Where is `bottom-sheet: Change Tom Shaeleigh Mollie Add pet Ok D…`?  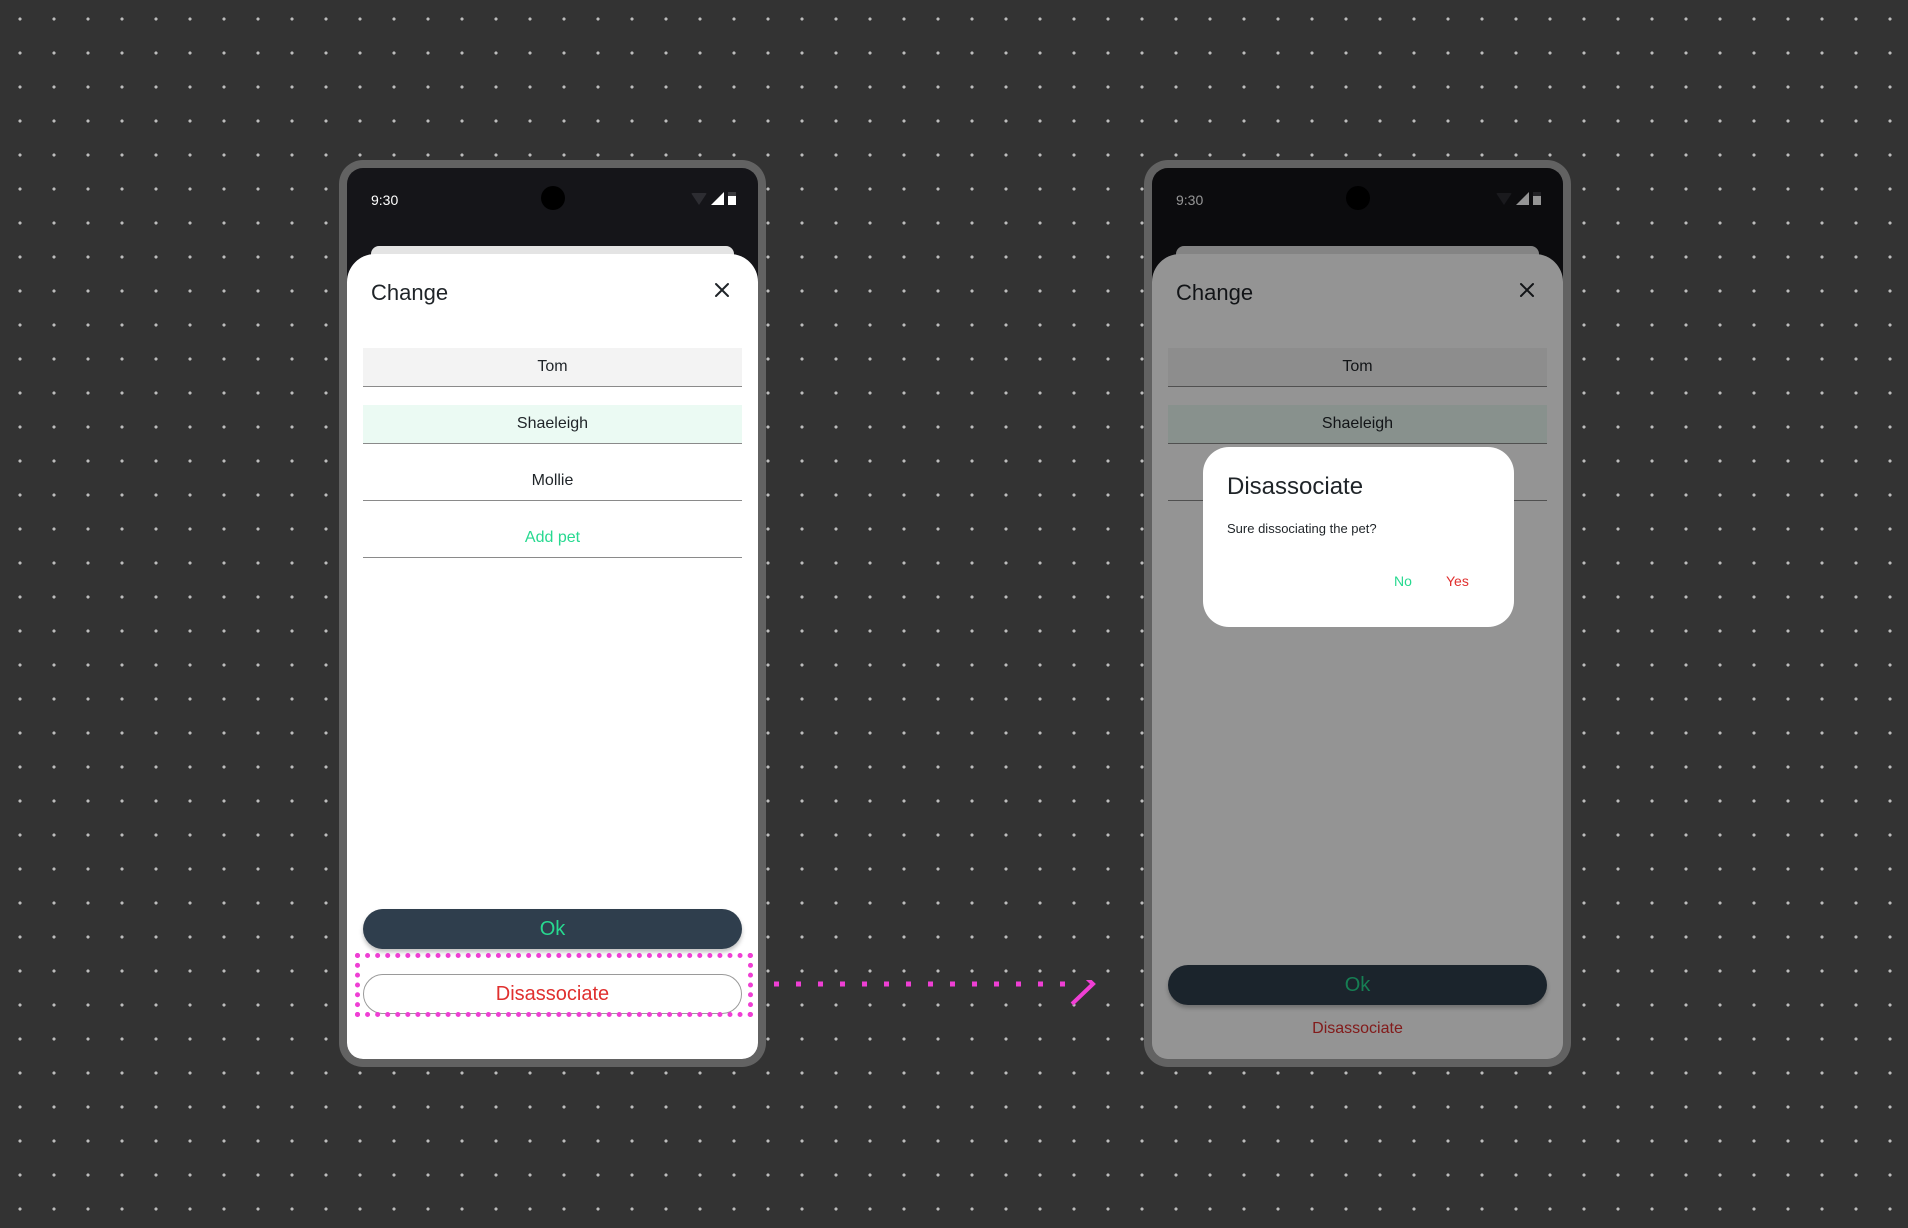 bottom-sheet: Change Tom Shaeleigh Mollie Add pet Ok D… is located at coordinates (552, 656).